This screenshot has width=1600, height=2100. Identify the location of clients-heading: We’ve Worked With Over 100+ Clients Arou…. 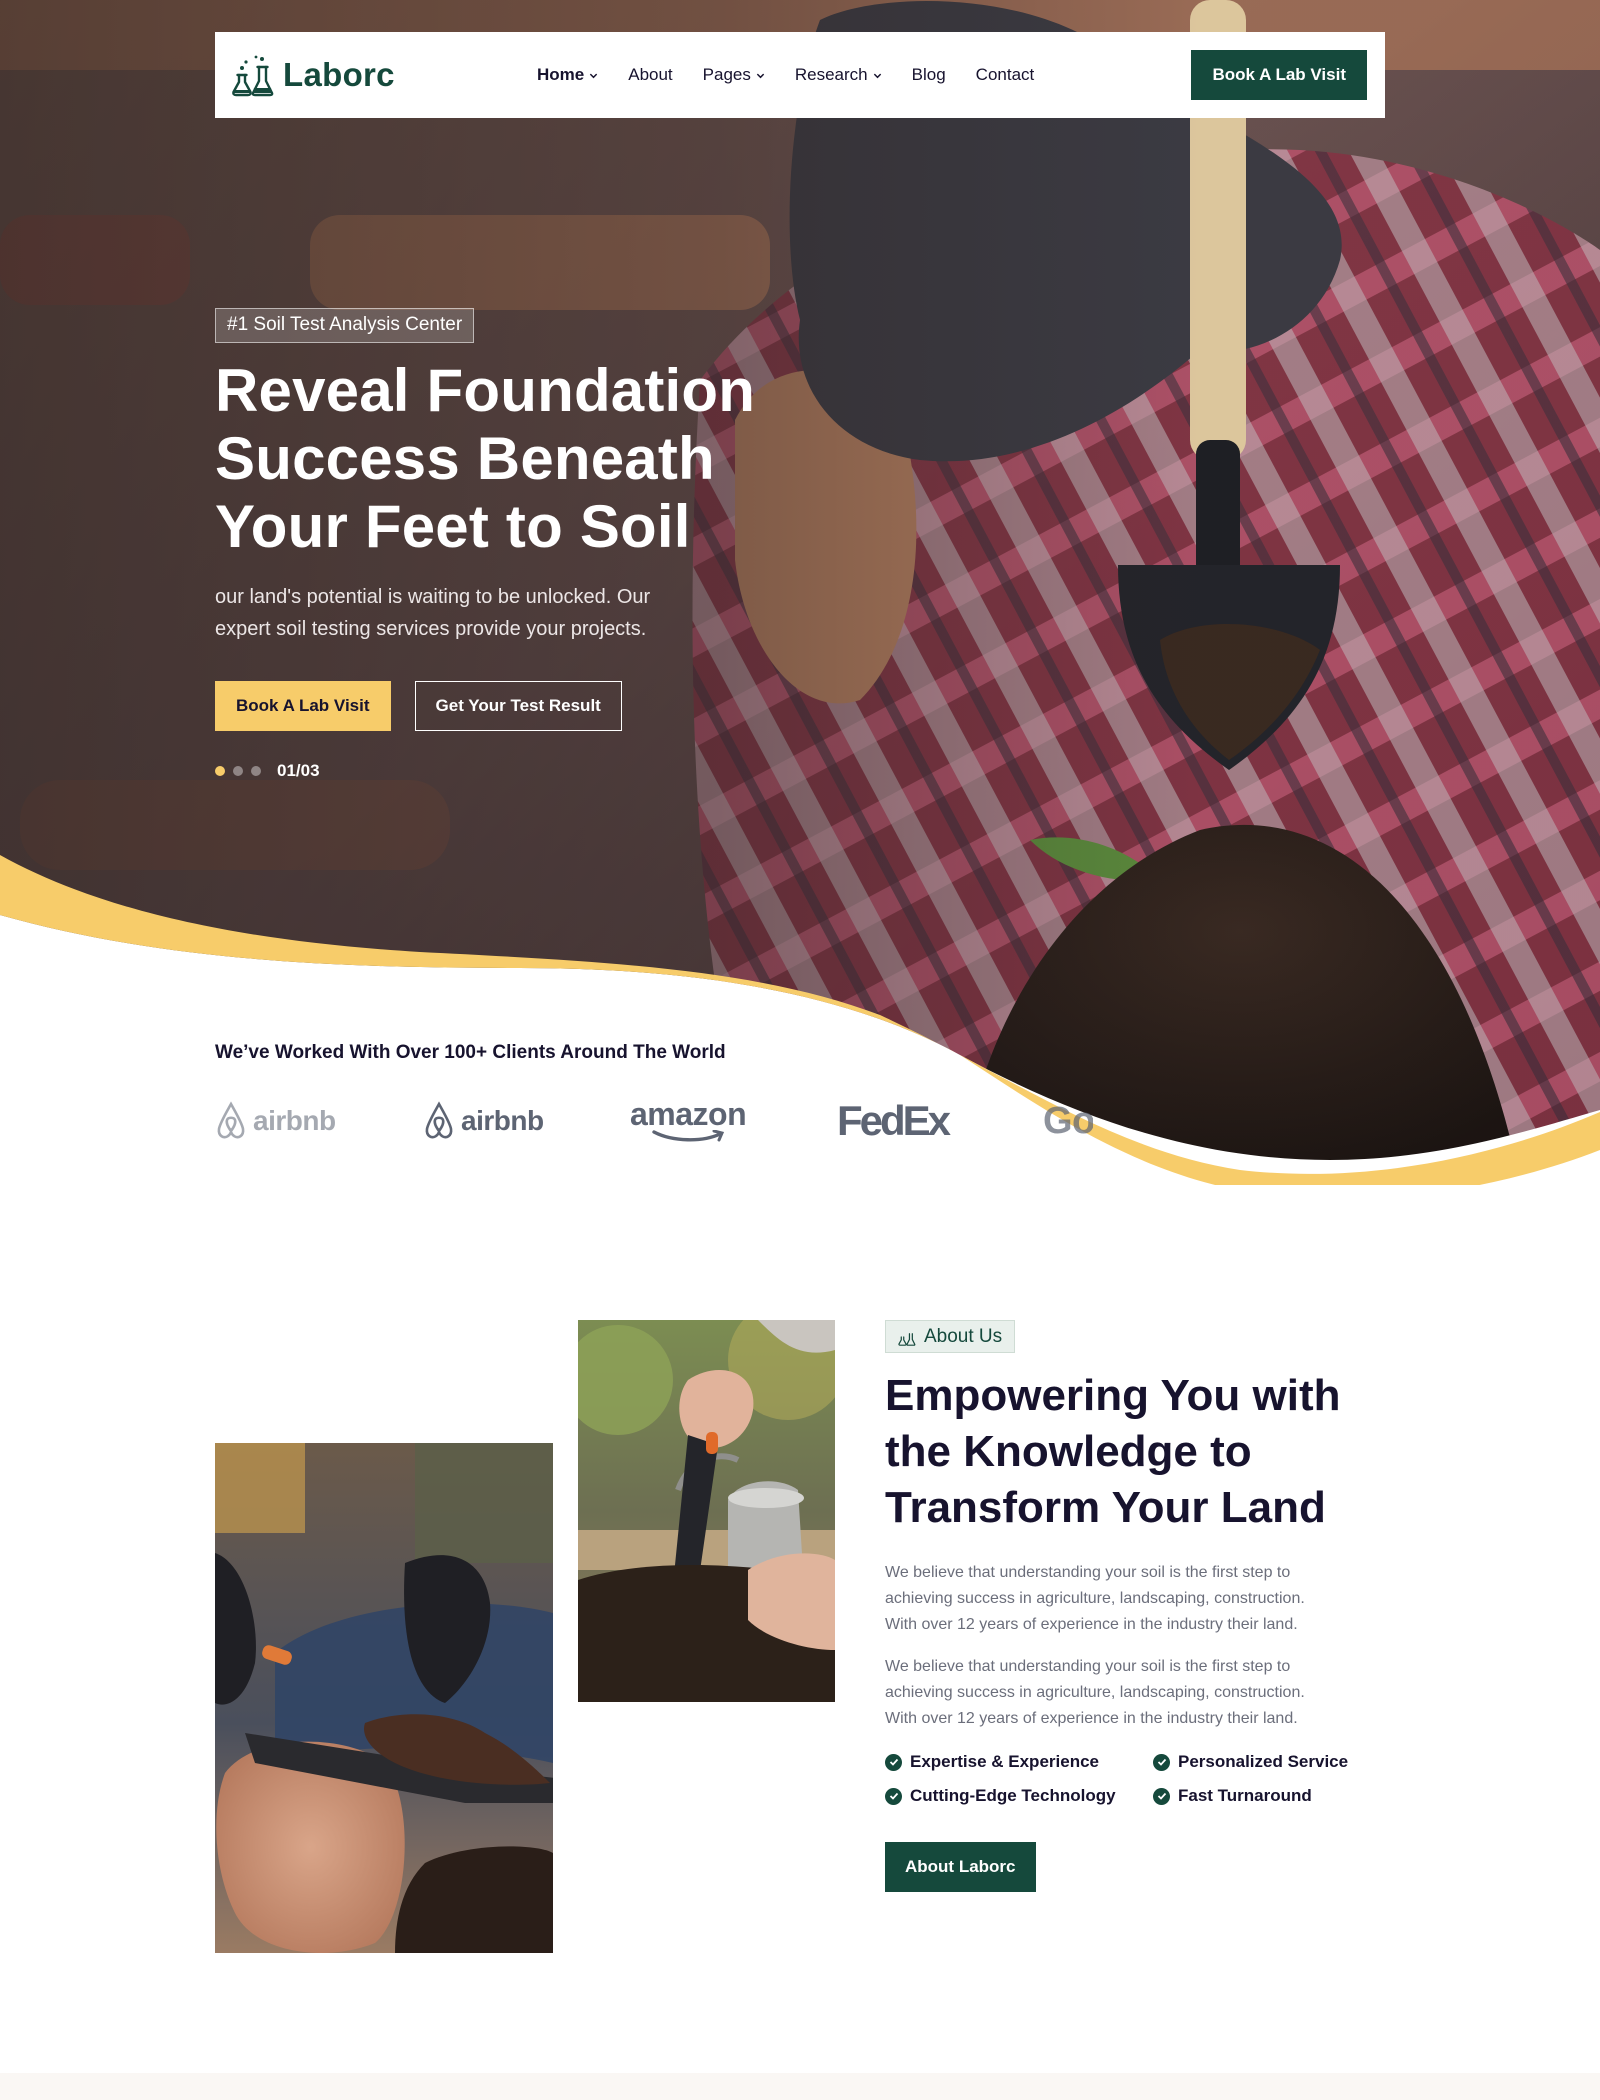
(470, 1052).